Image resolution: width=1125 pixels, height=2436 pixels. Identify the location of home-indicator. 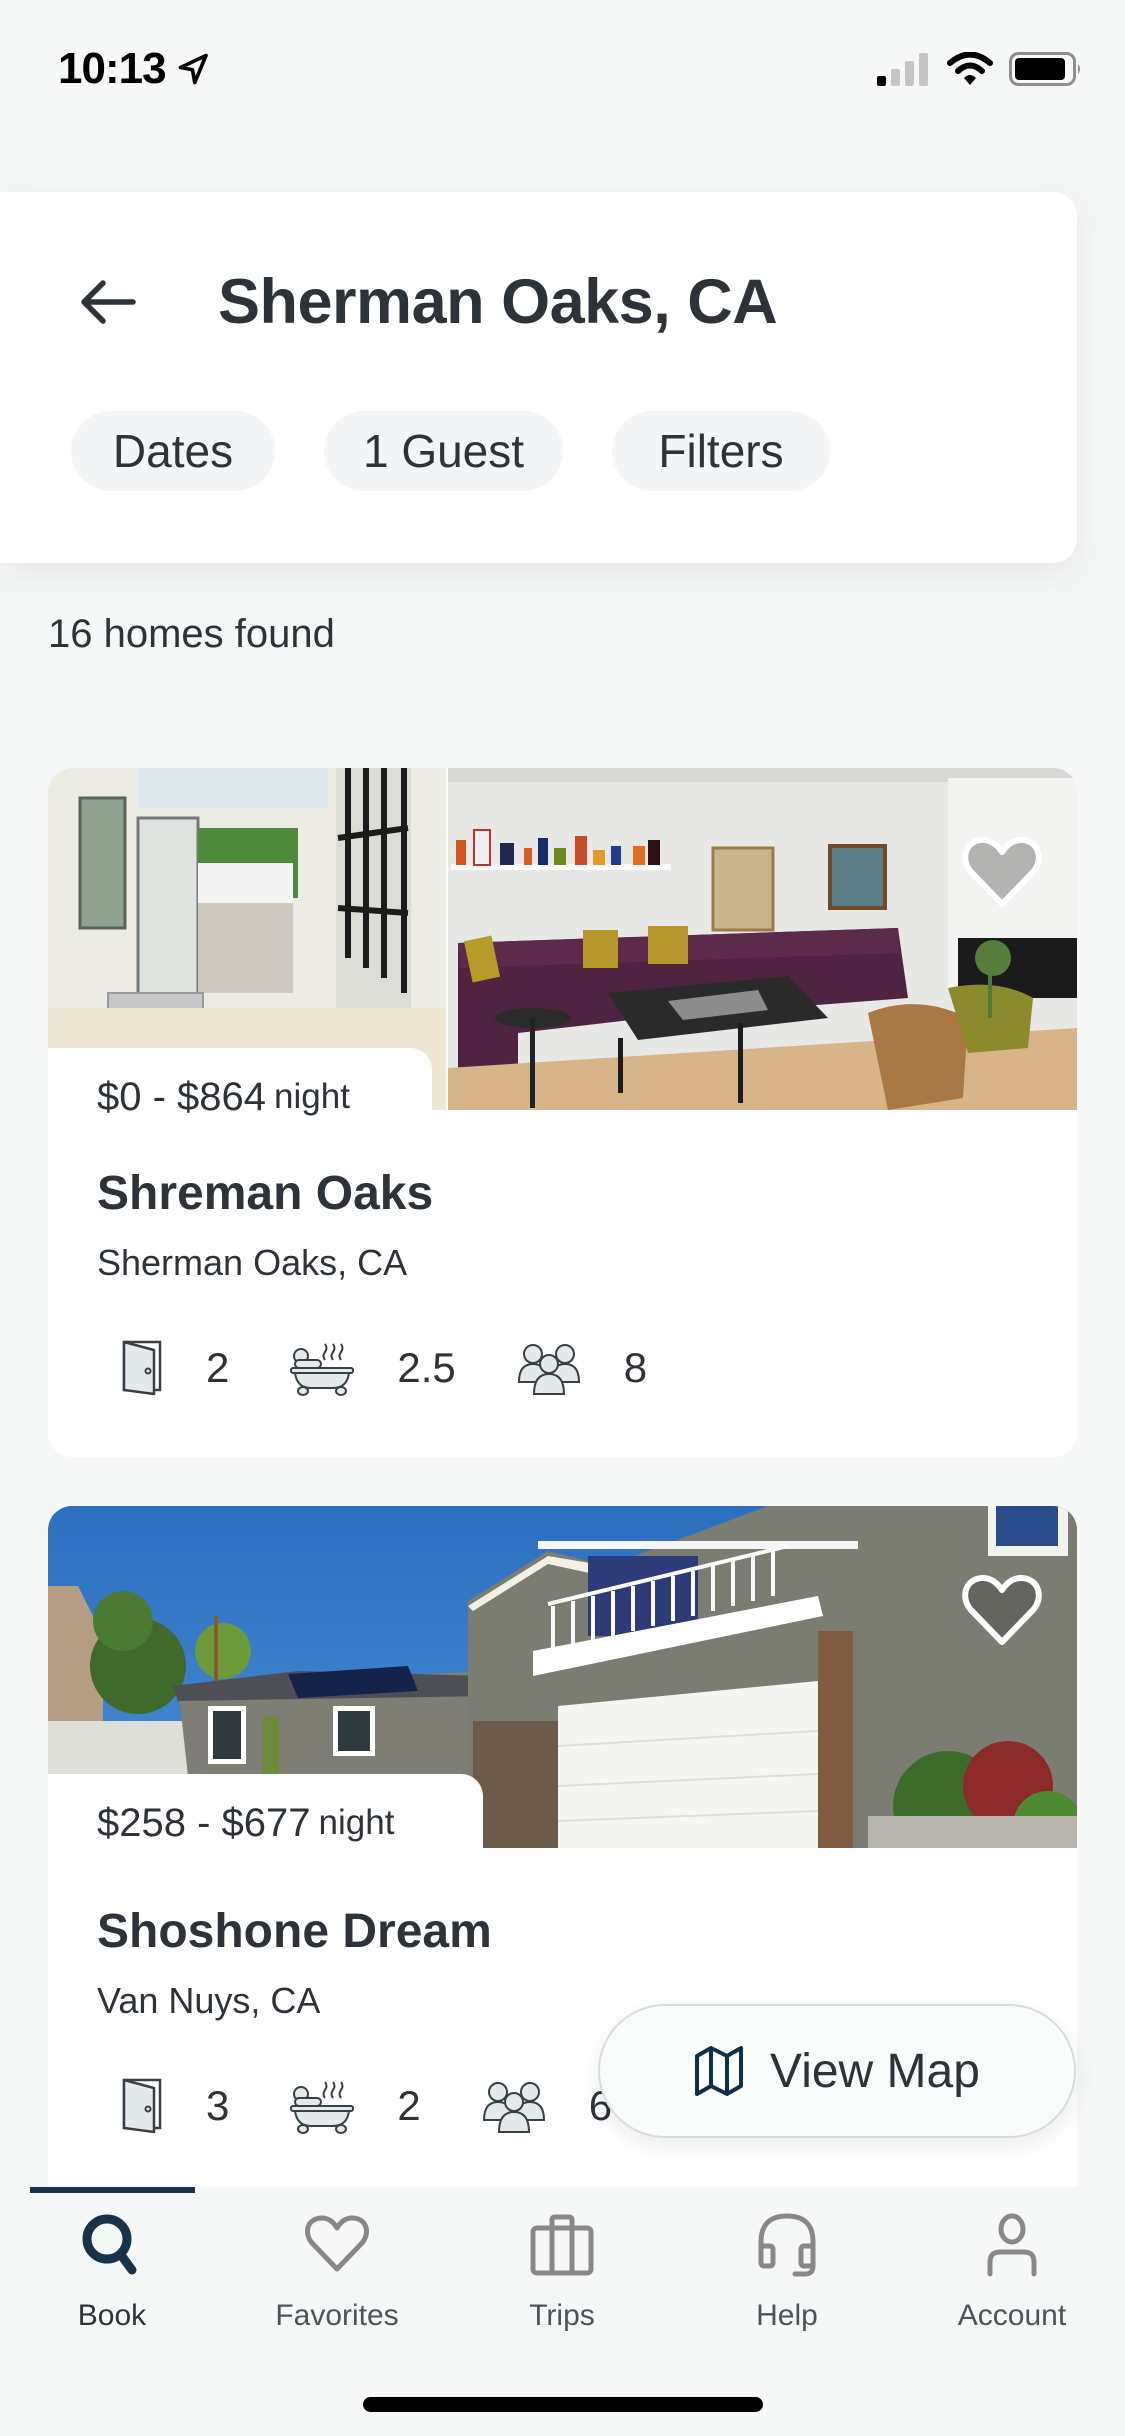
(563, 2404).